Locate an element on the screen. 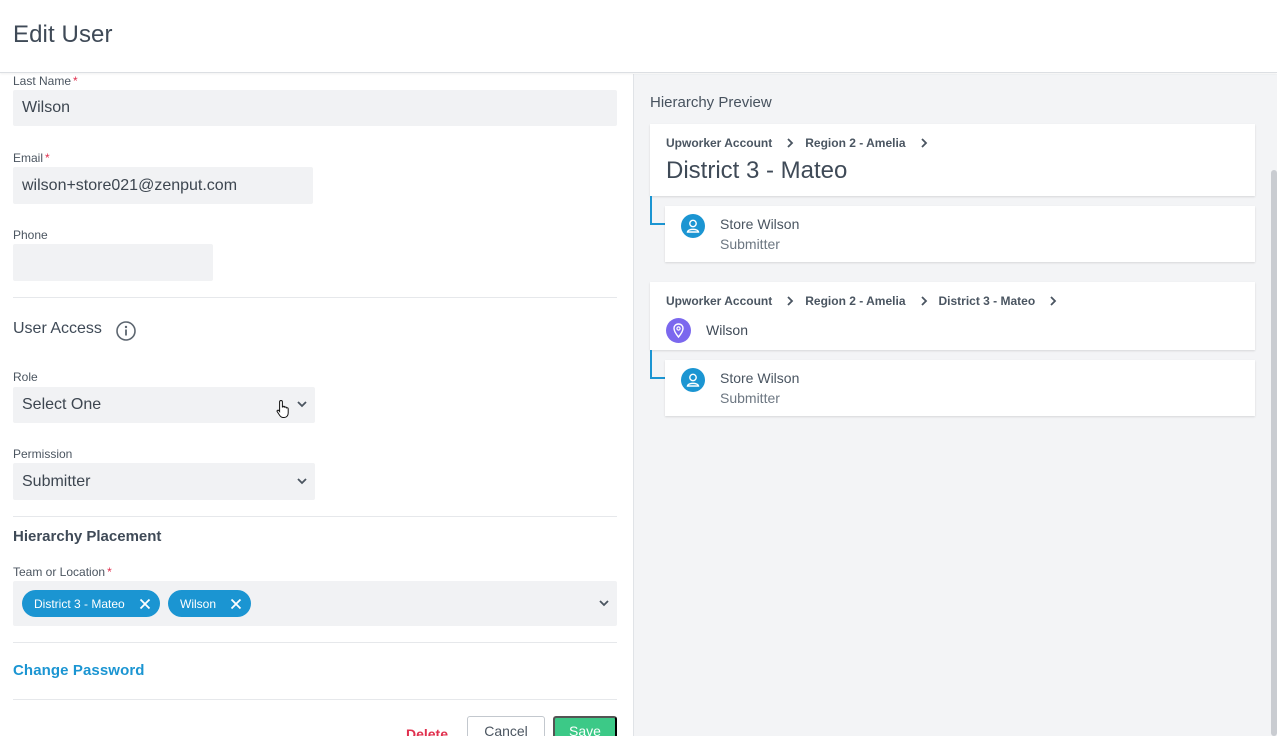  page-title: Edit User is located at coordinates (63, 34).